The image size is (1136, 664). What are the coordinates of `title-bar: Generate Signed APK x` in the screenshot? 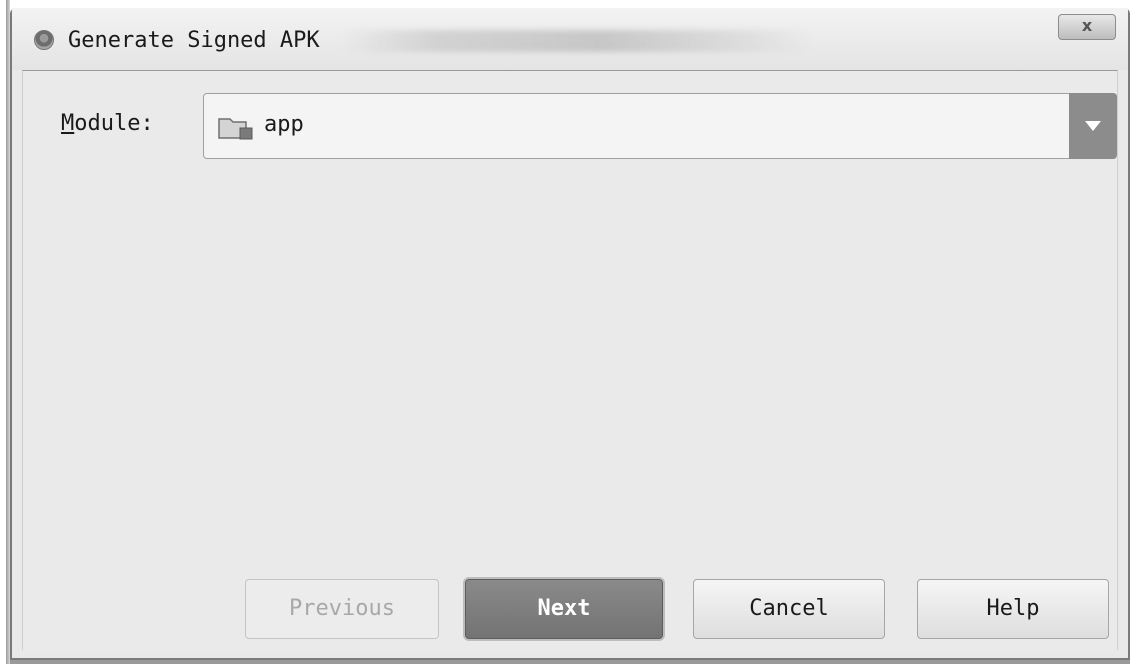 It's located at (570, 39).